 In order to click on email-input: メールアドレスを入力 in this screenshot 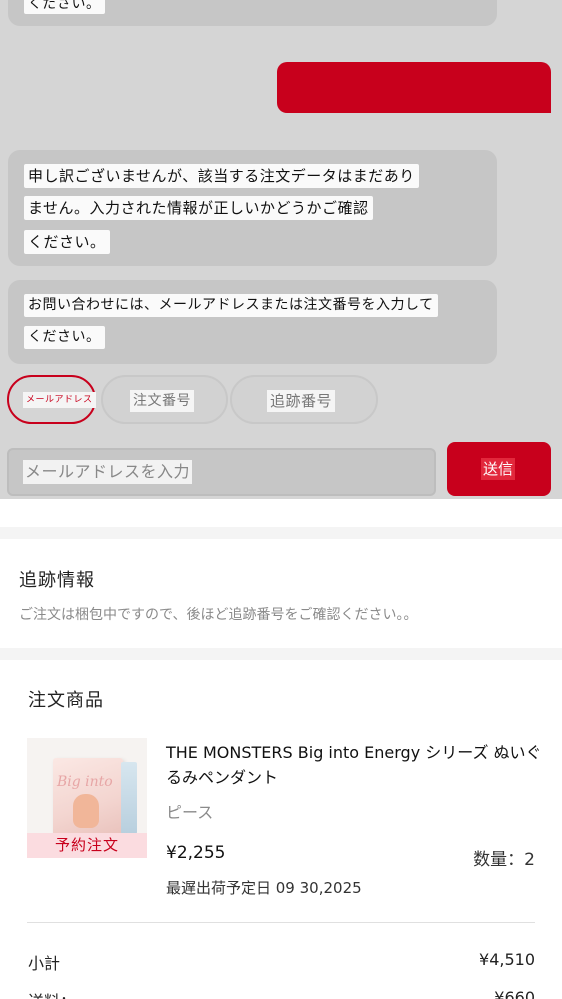, I will do `click(221, 472)`.